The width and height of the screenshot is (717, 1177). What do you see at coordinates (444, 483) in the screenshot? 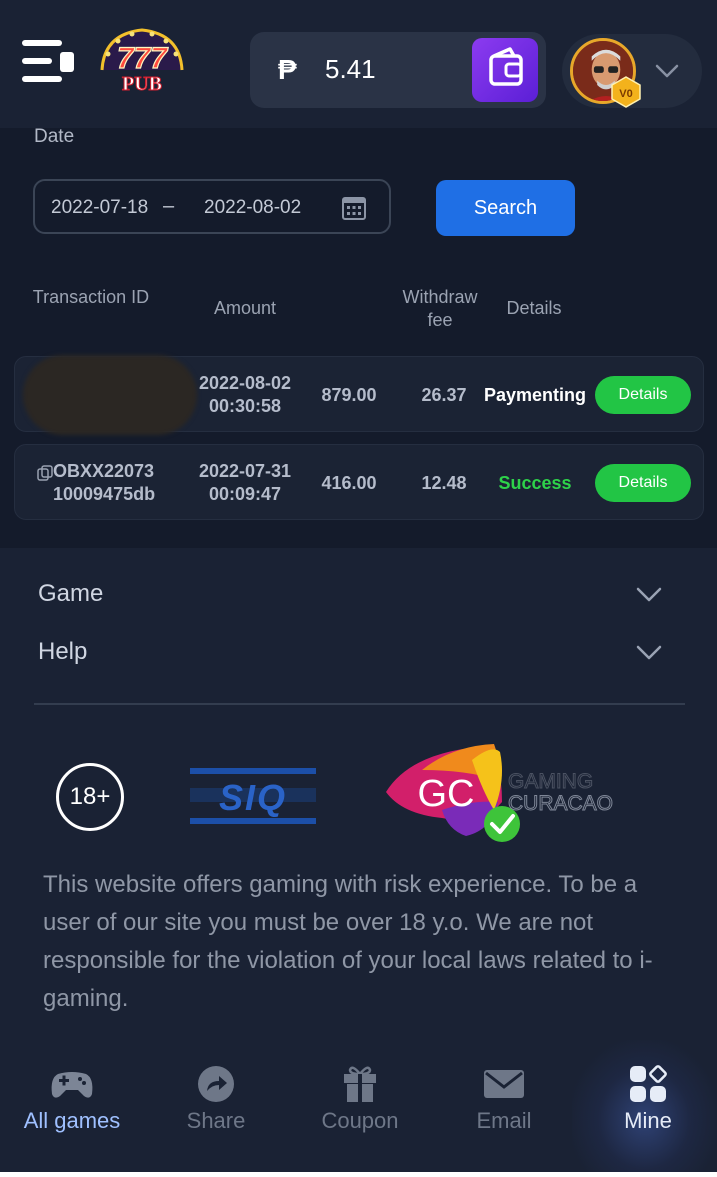
I see `row-fee: 12.48` at bounding box center [444, 483].